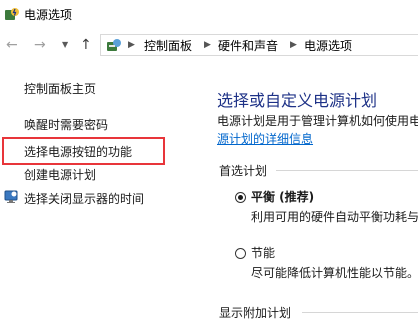 Image resolution: width=418 pixels, height=324 pixels. I want to click on chevron-down-icon: ▼, so click(65, 44).